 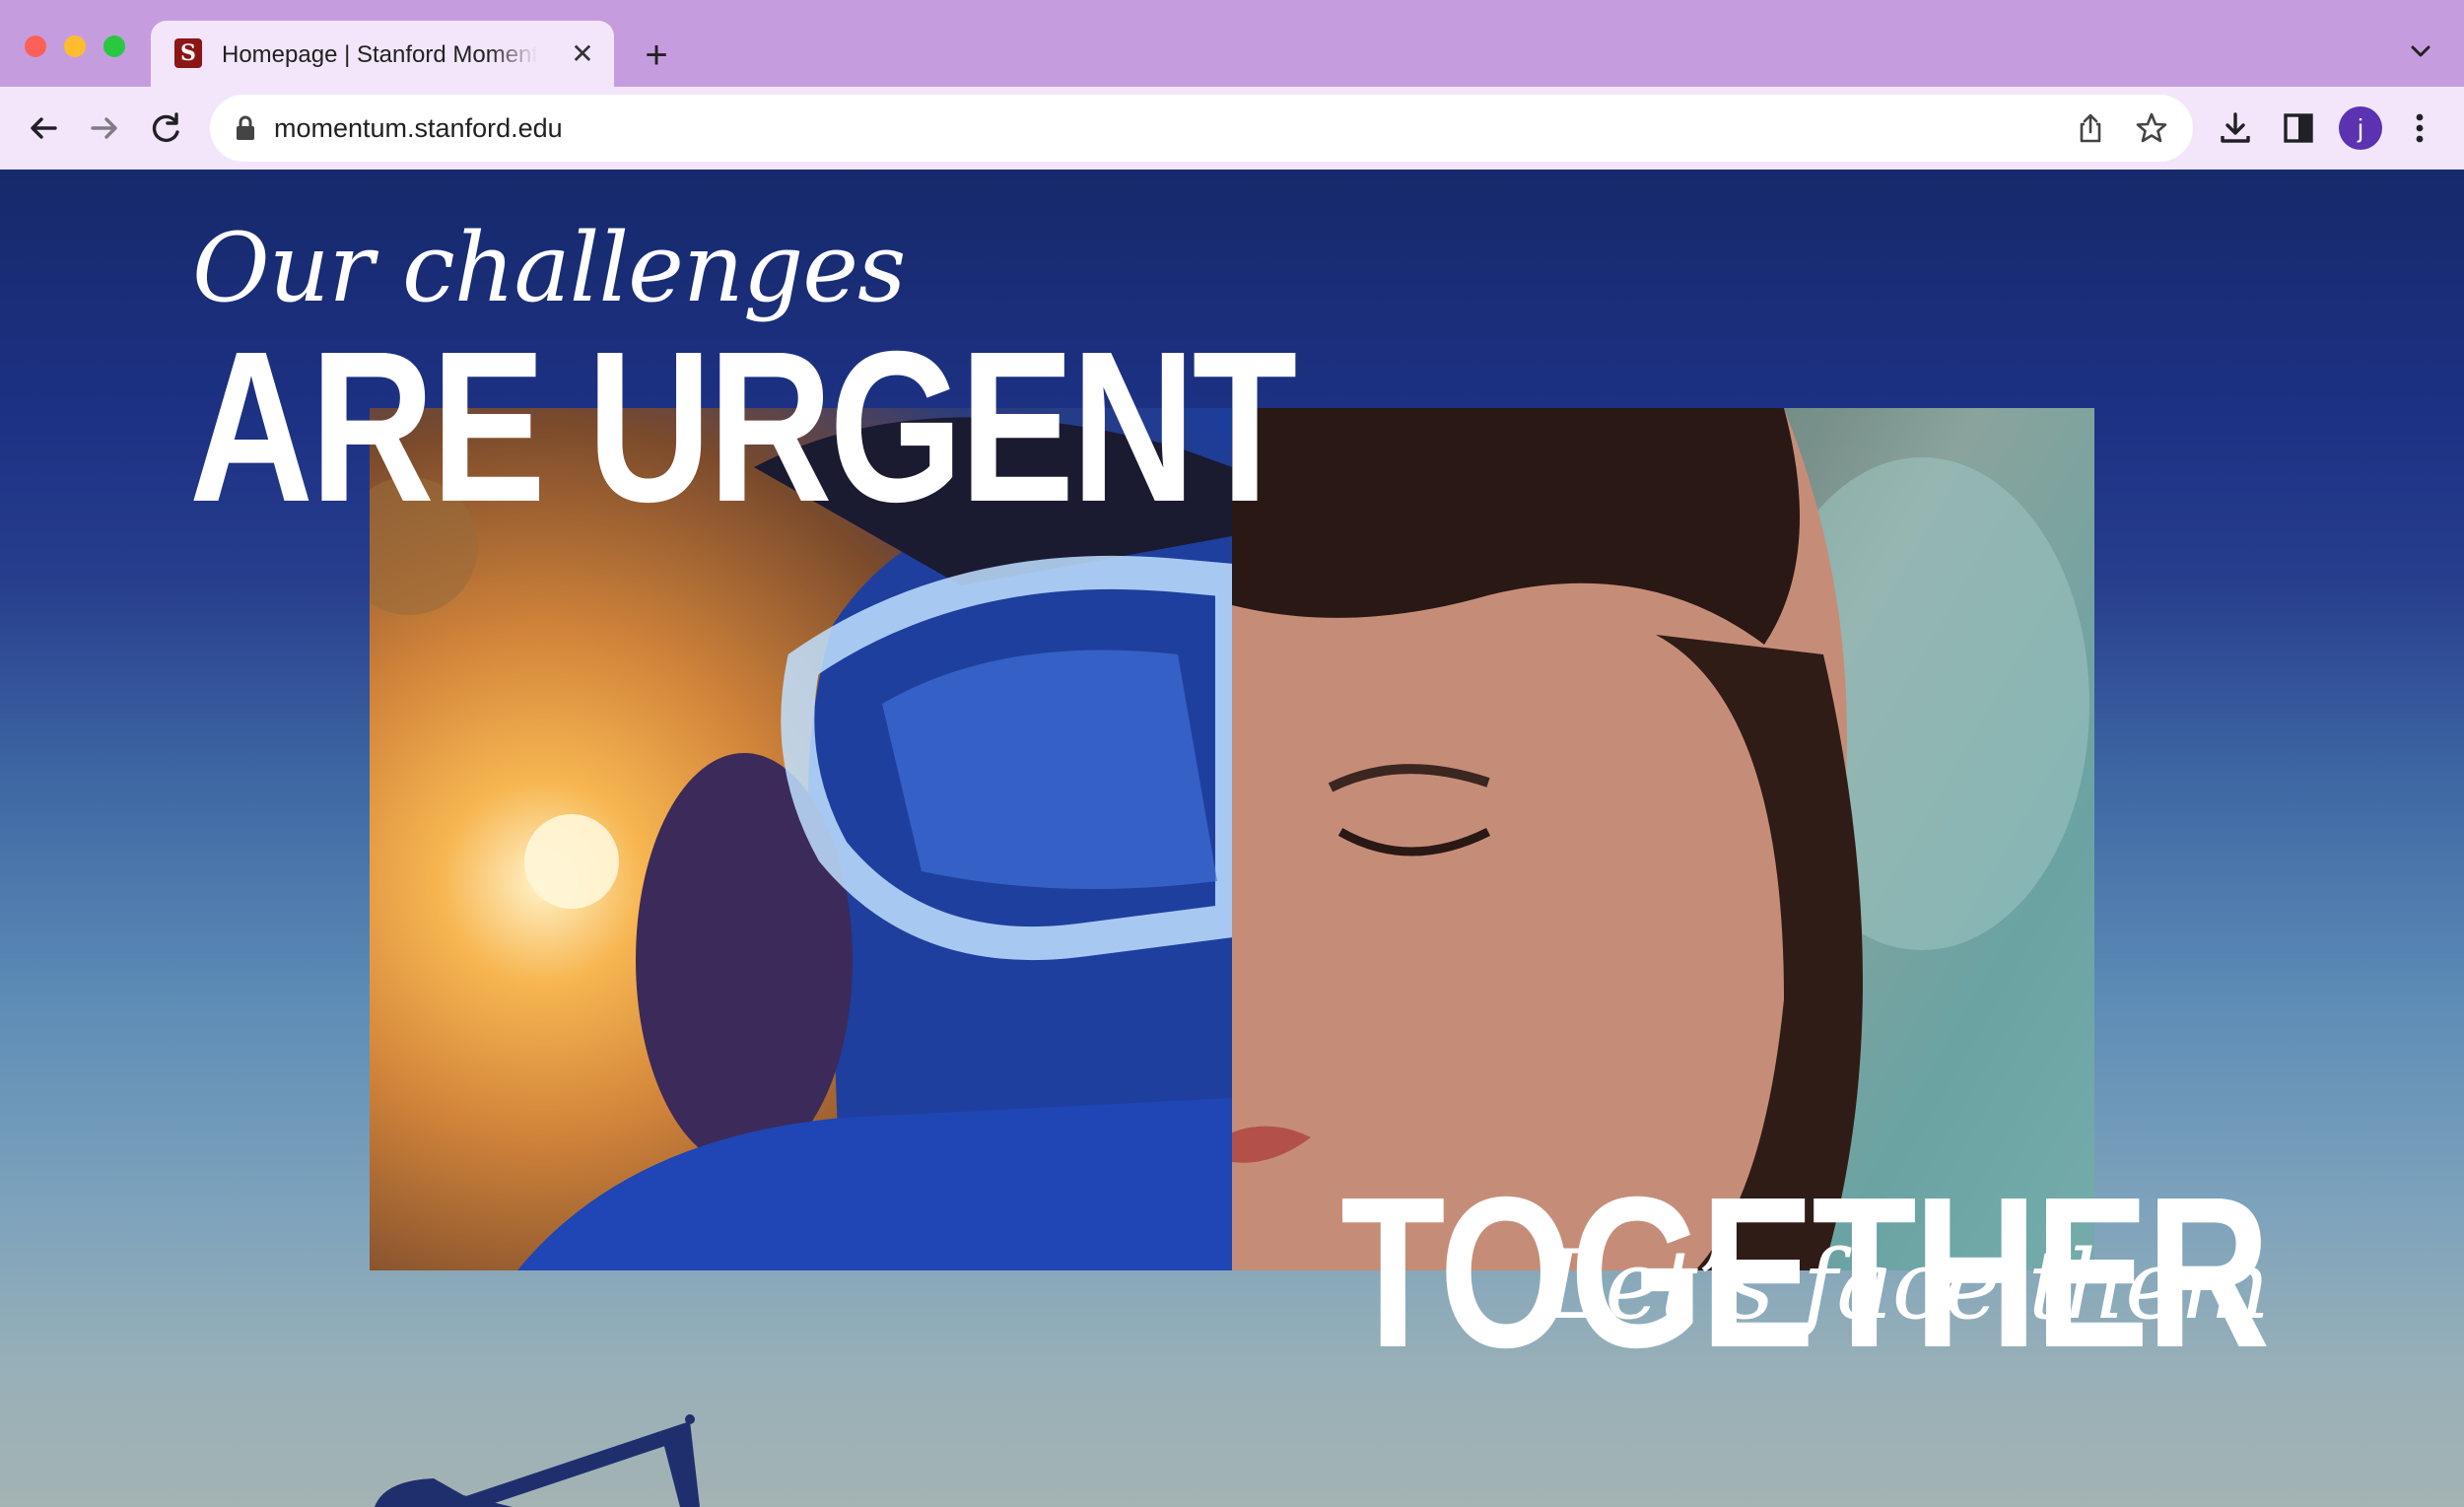 I want to click on zoom-window-button, so click(x=114, y=46).